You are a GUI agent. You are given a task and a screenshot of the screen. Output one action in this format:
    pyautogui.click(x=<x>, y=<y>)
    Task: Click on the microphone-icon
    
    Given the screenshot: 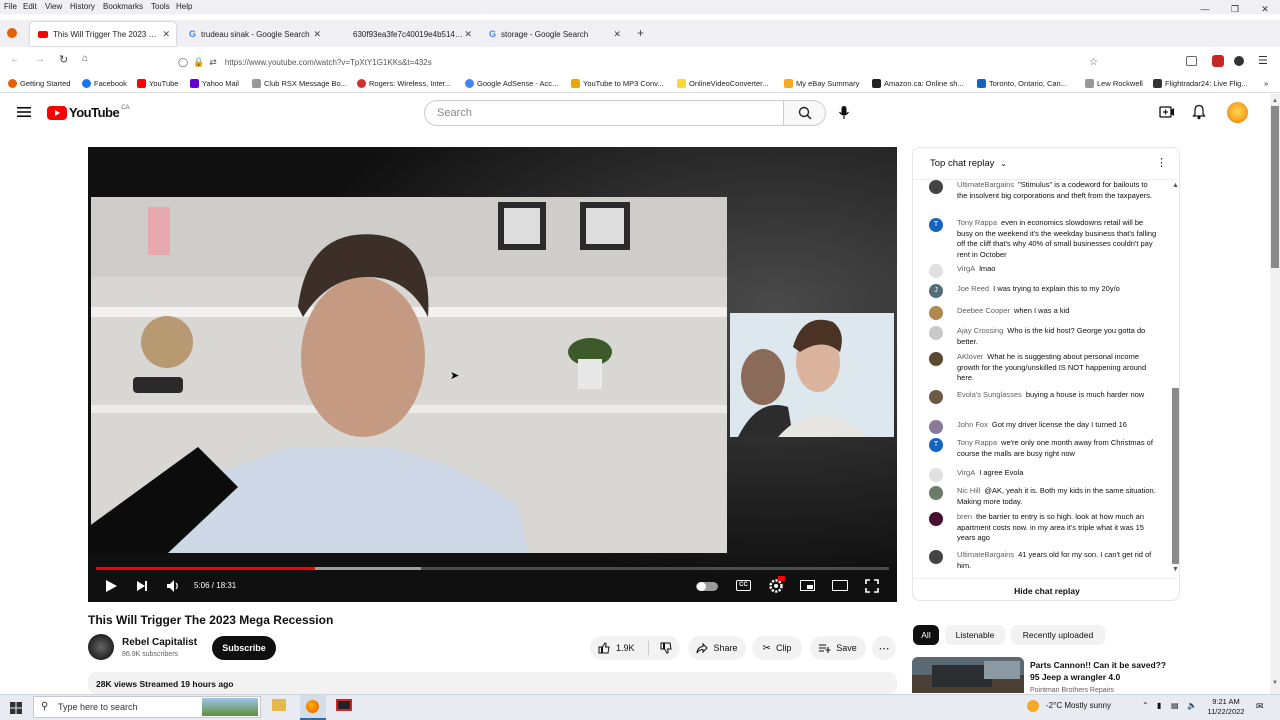 What is the action you would take?
    pyautogui.click(x=844, y=113)
    